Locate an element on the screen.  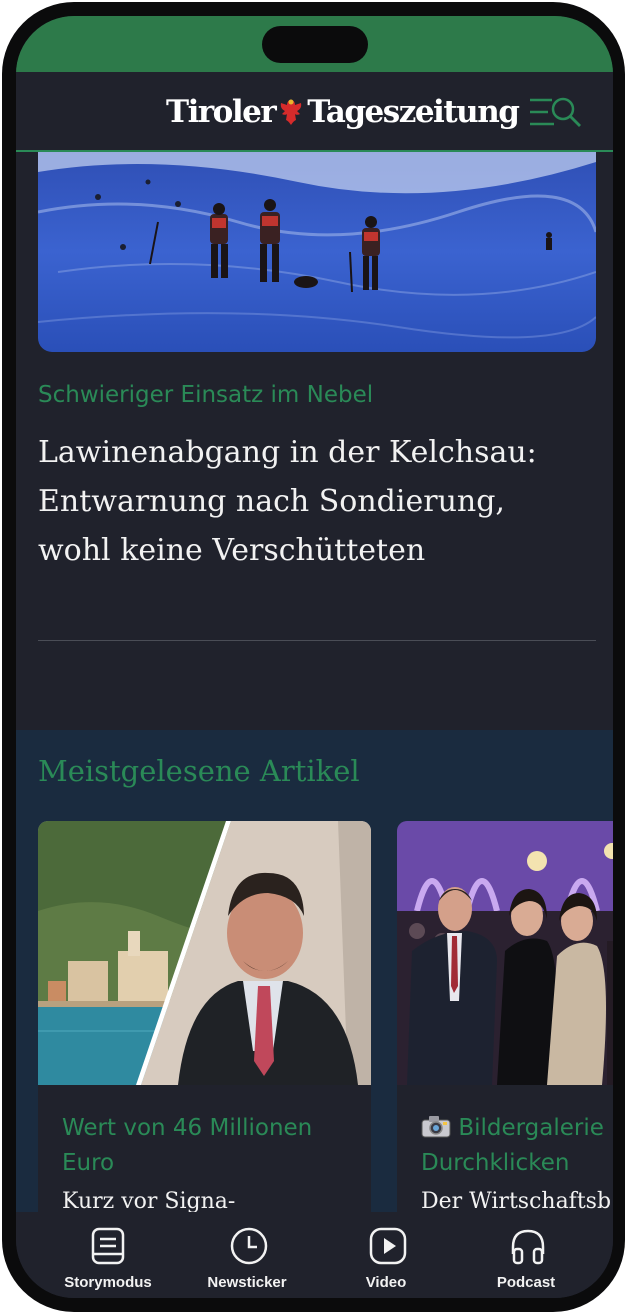
bottom-nav: Storymodus Newsticker Video Podcast is located at coordinates (314, 1255).